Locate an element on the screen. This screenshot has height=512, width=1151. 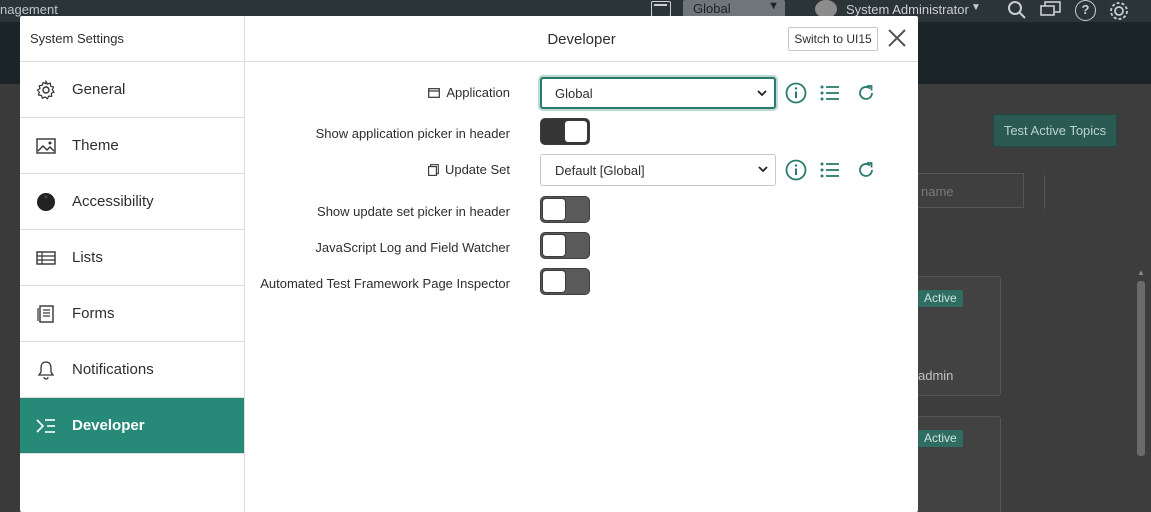
scroll-up-arrow-icon: ▲ is located at coordinates (1141, 272).